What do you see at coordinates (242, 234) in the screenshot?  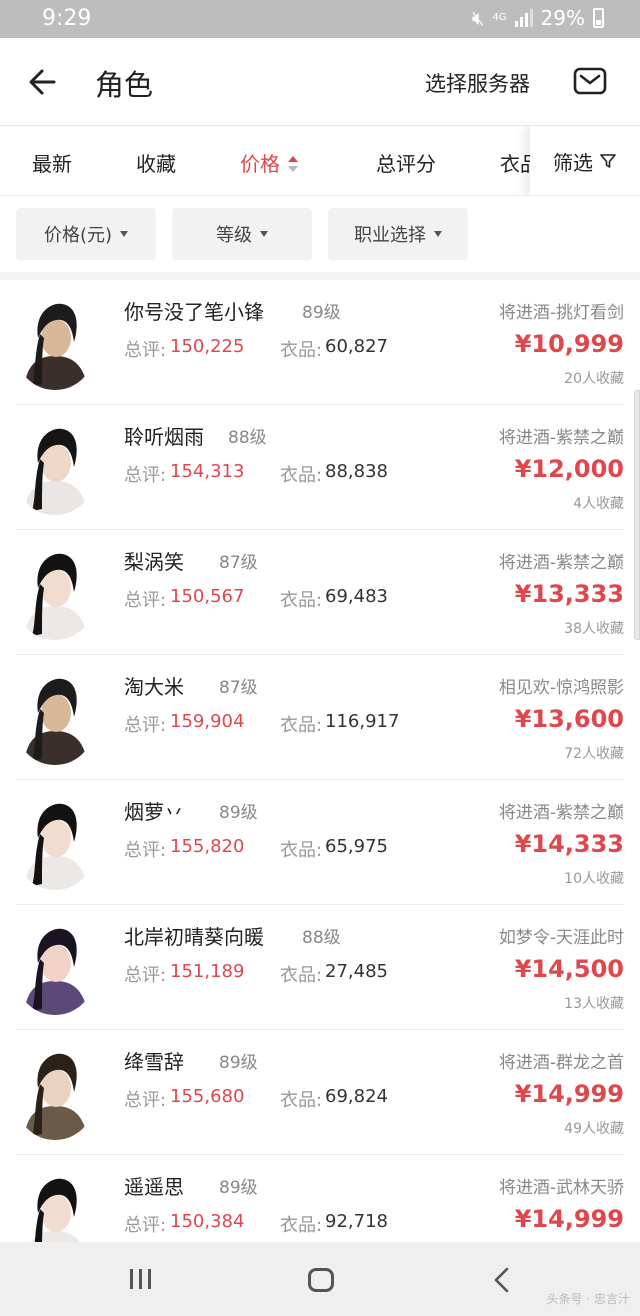 I see `chip-level: 等级` at bounding box center [242, 234].